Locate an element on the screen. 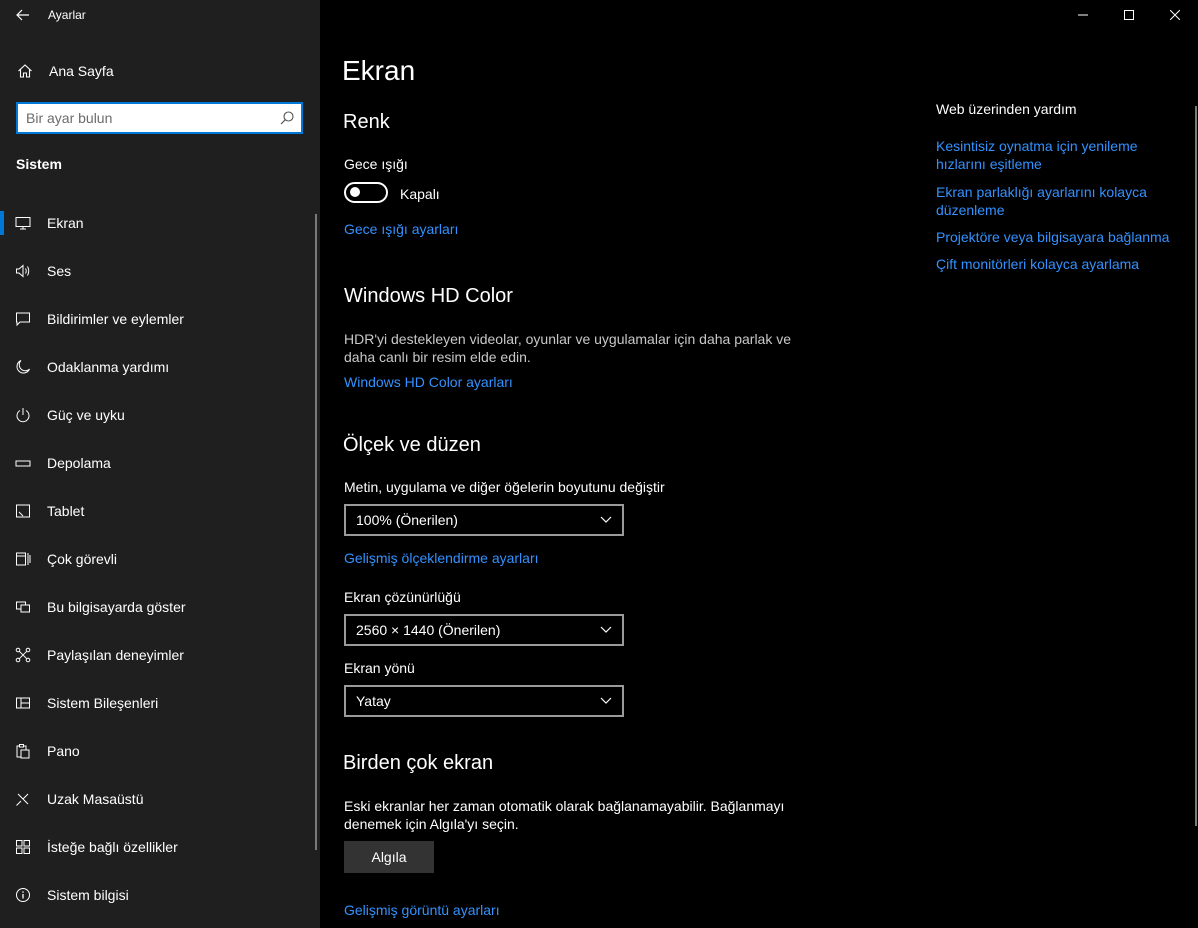  tablet-icon is located at coordinates (23, 511).